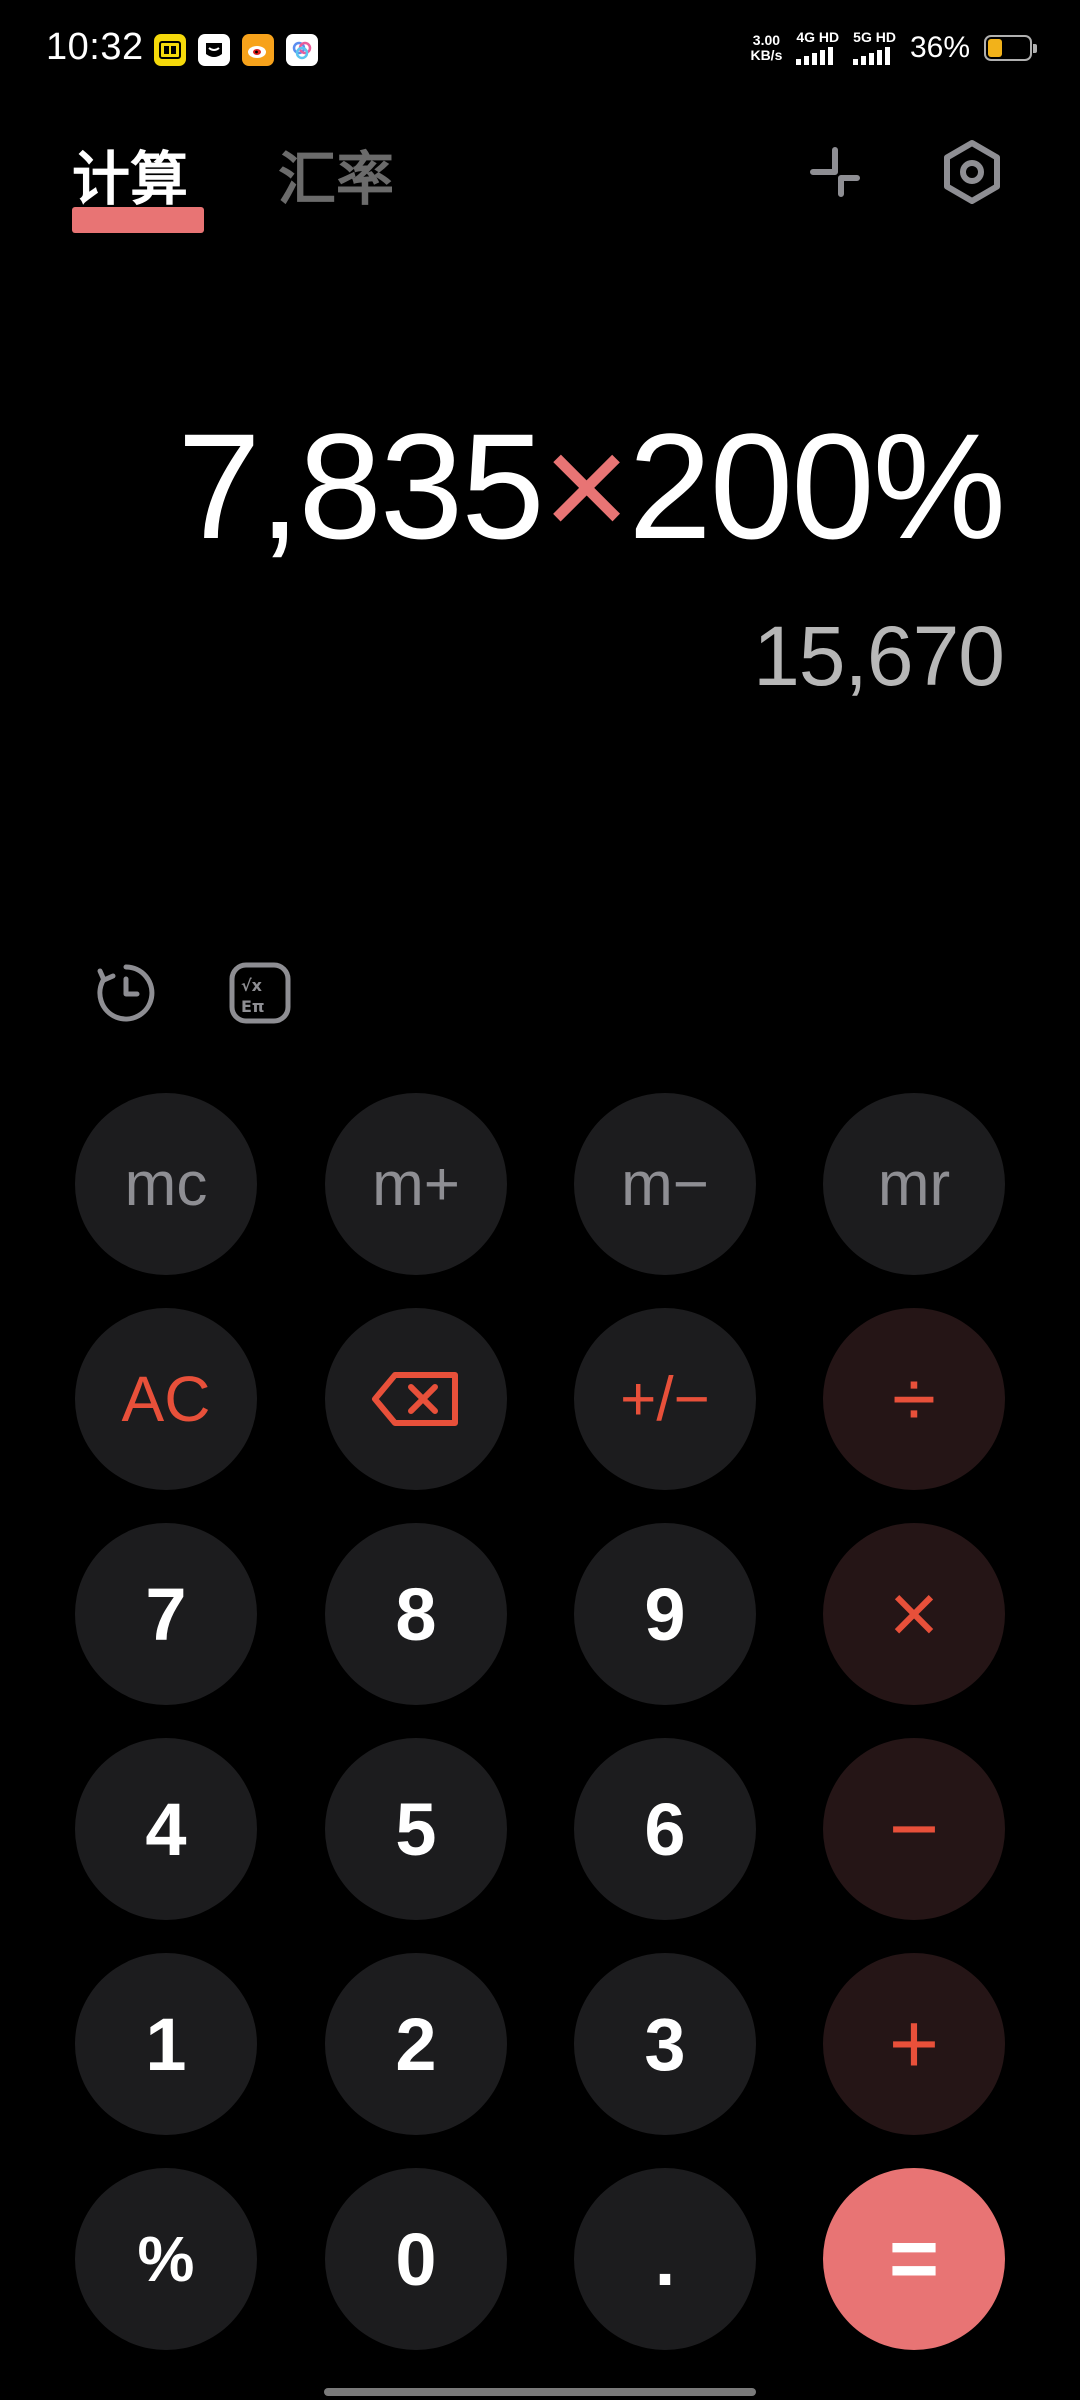 This screenshot has height=2400, width=1080. Describe the element at coordinates (817, 486) in the screenshot. I see `operand-2: 200%` at that location.